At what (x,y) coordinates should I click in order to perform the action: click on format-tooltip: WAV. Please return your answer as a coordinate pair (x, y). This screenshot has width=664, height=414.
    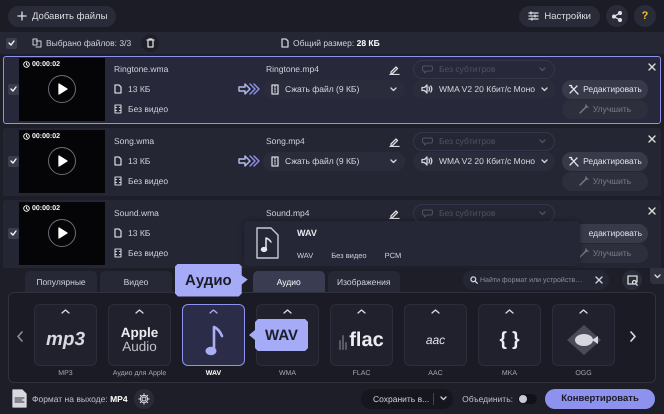
    Looking at the image, I should click on (278, 335).